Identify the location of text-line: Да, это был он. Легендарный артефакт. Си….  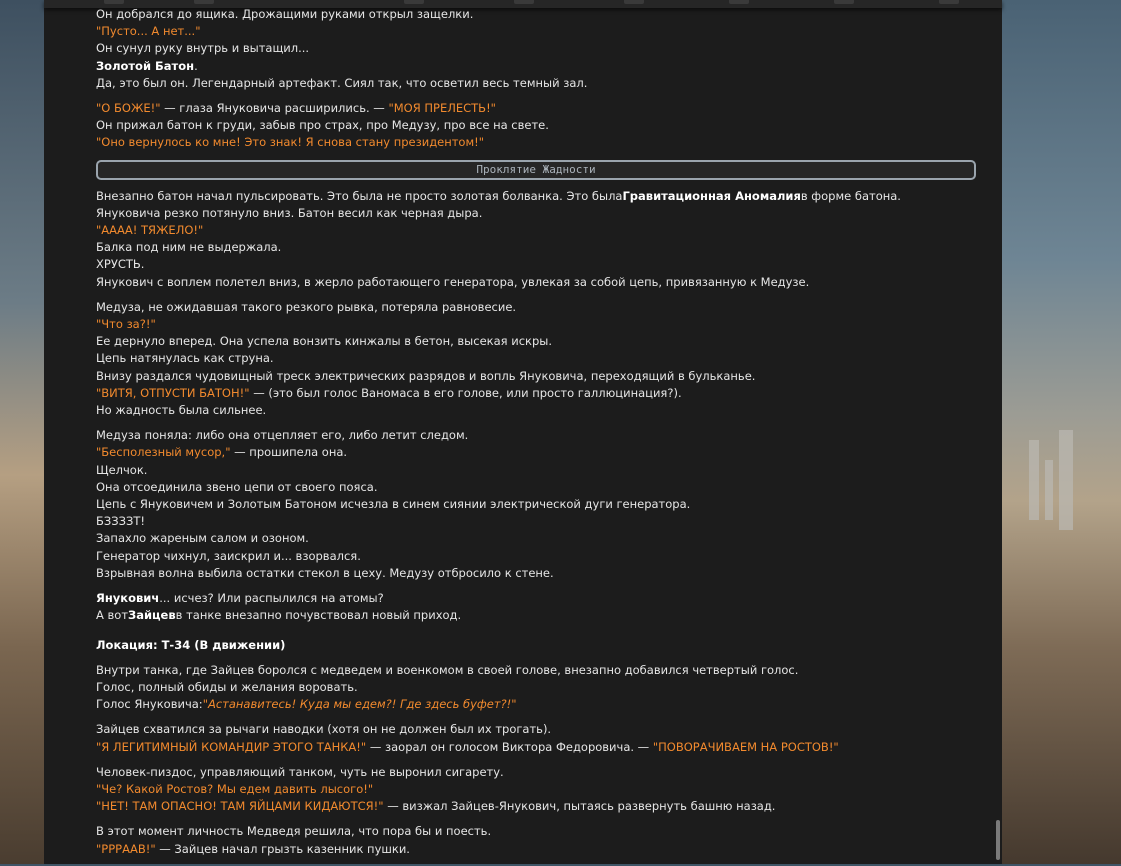
(342, 82).